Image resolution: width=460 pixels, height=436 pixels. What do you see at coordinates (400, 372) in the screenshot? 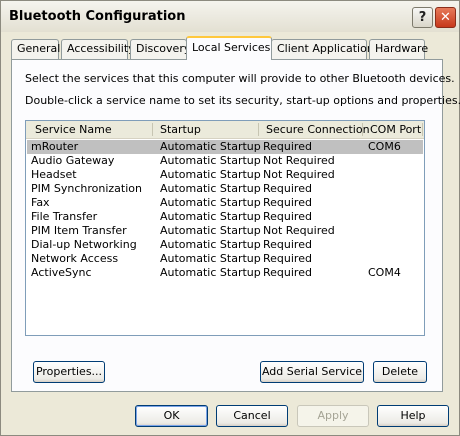
I see `delete-button: Delete` at bounding box center [400, 372].